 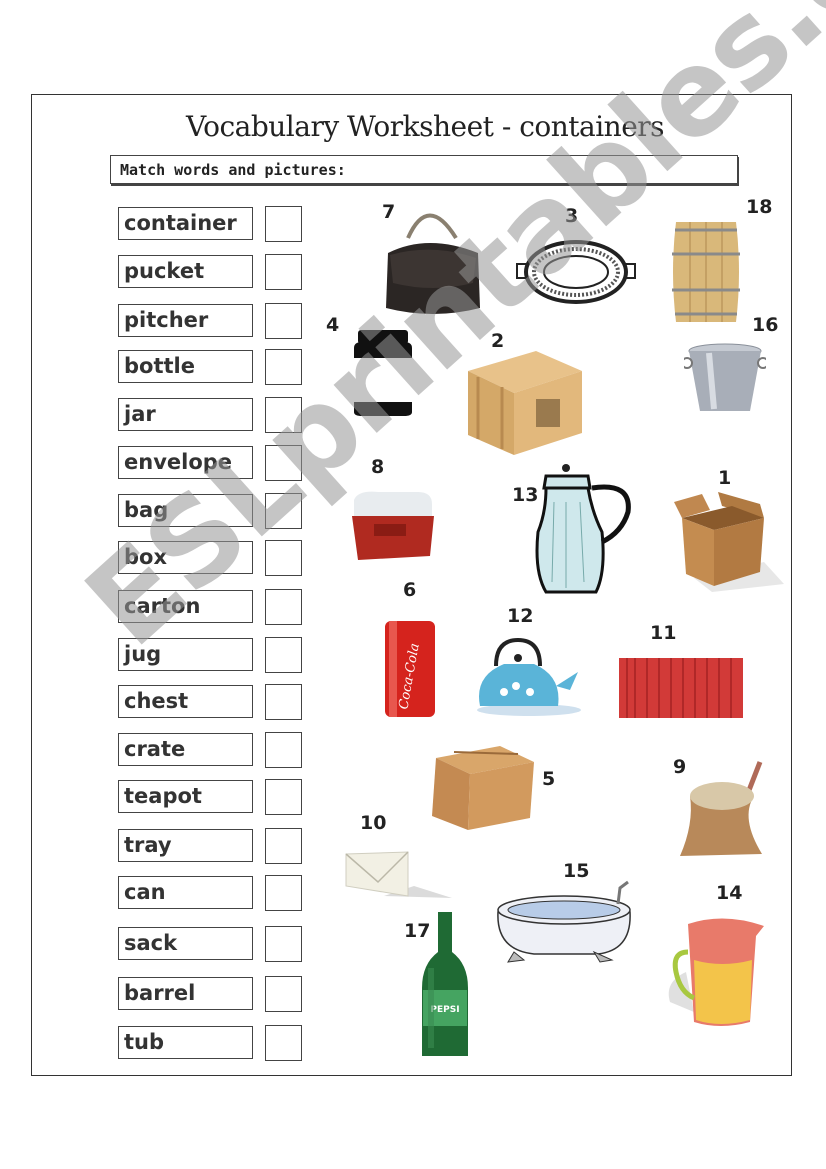 What do you see at coordinates (721, 808) in the screenshot?
I see `sack-icon` at bounding box center [721, 808].